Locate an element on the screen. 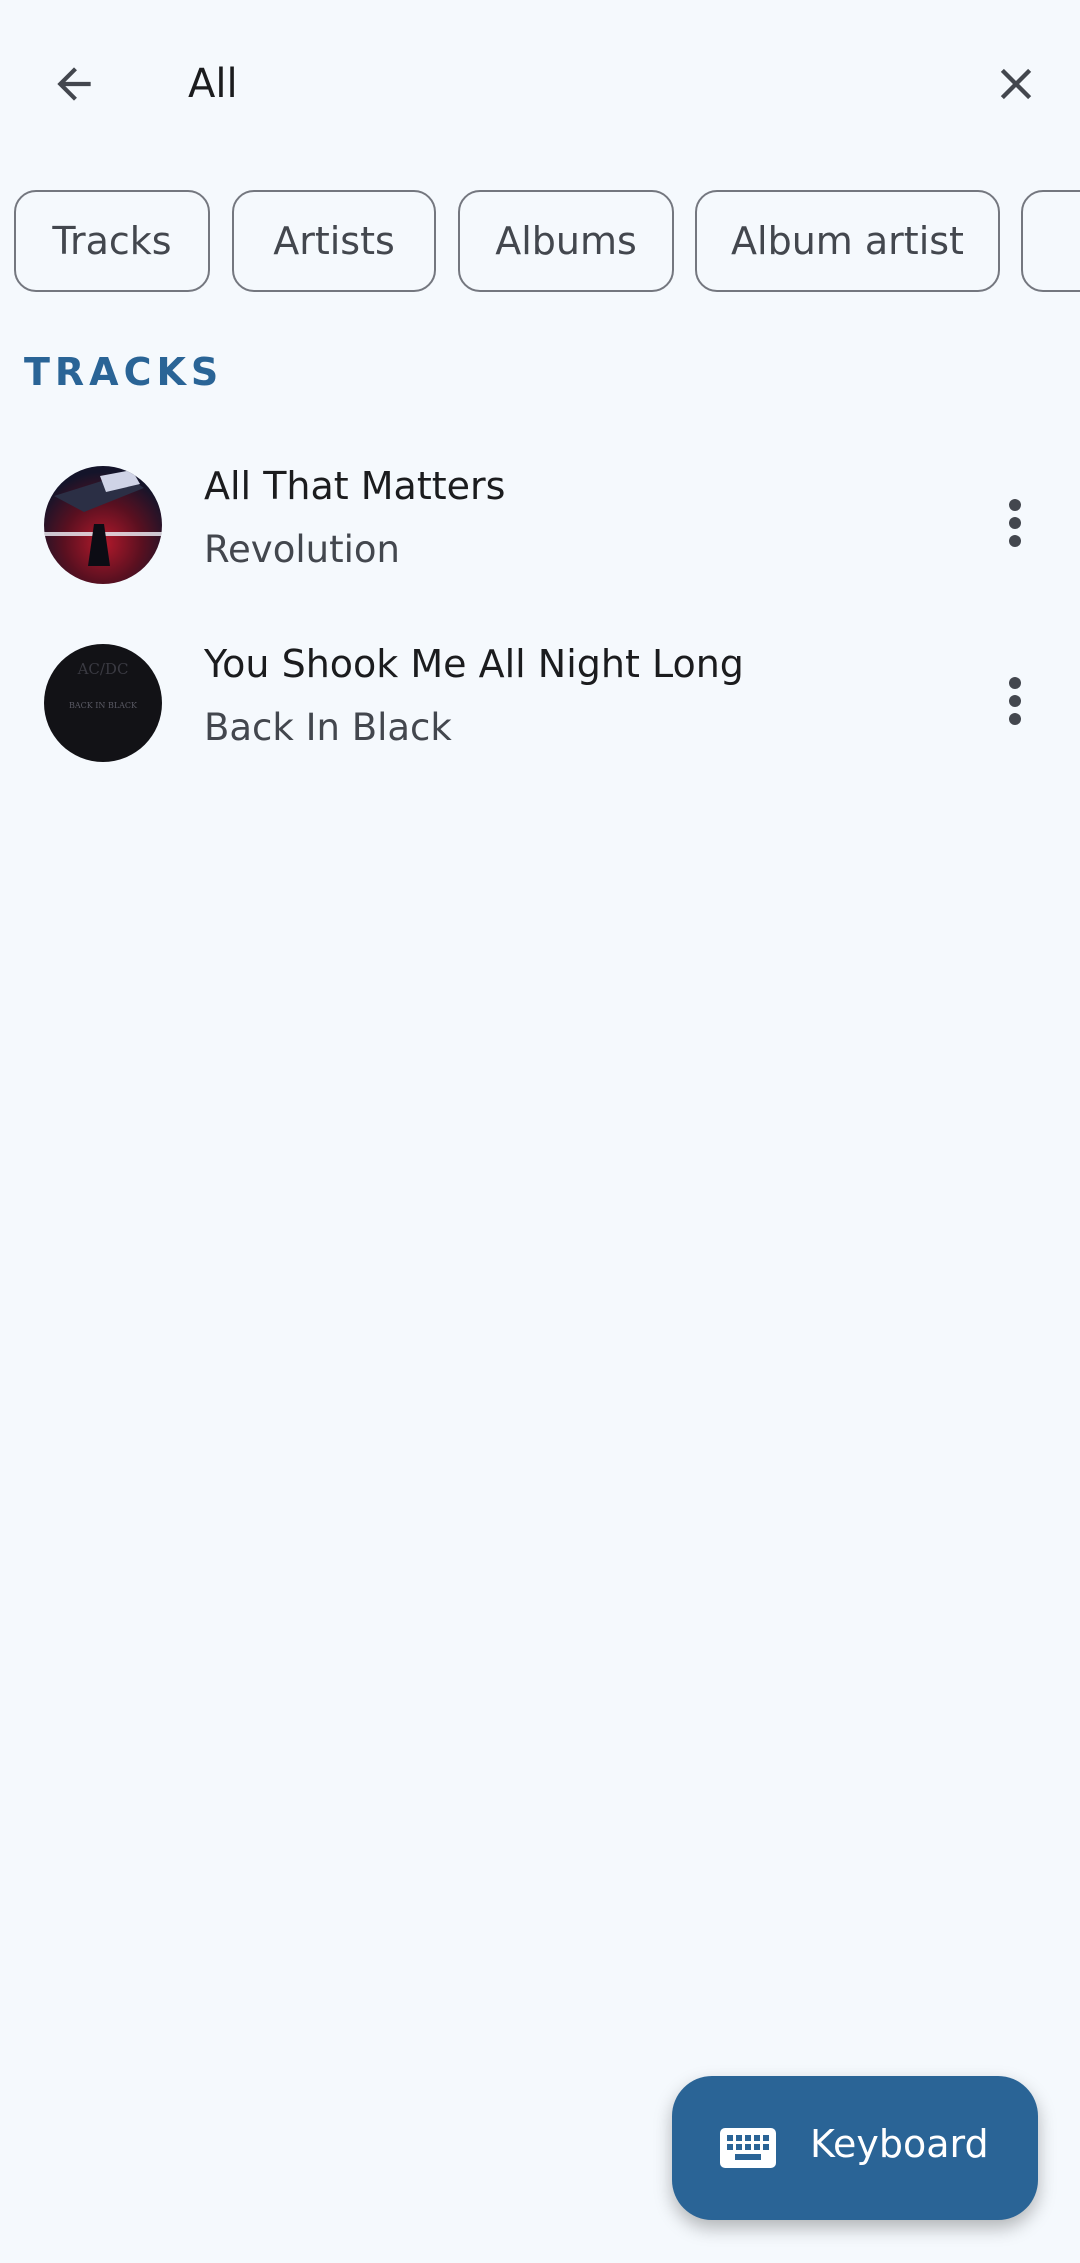 The width and height of the screenshot is (1080, 2263). close-icon is located at coordinates (1016, 84).